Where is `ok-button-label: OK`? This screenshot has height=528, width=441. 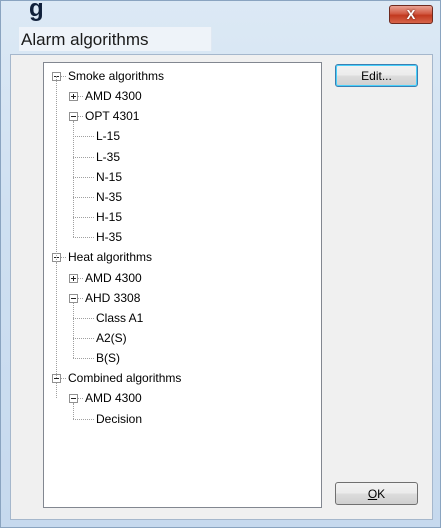 ok-button-label: OK is located at coordinates (376, 494).